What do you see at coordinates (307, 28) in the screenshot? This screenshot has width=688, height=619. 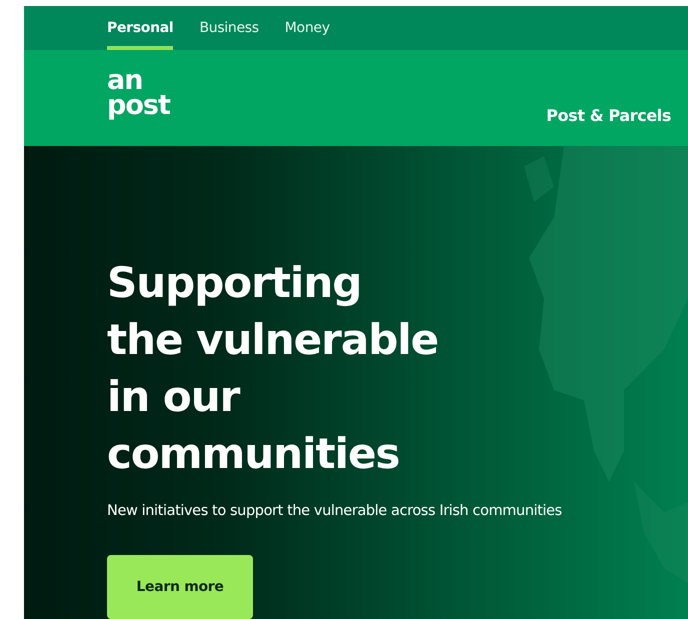 I see `nav-tab: Money` at bounding box center [307, 28].